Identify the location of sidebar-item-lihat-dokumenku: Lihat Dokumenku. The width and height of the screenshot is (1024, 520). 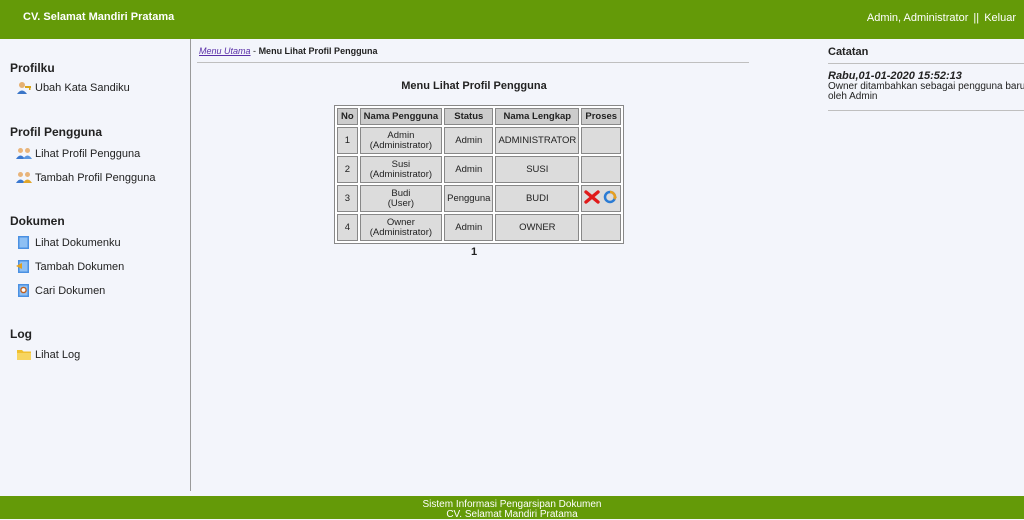
(68, 242).